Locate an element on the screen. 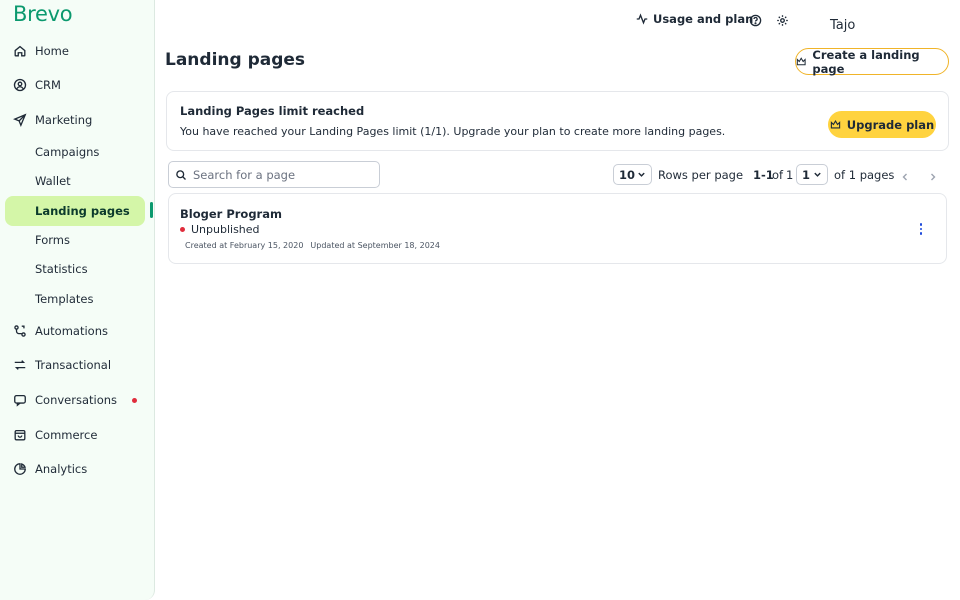 The height and width of the screenshot is (600, 960). sidebar-item-landing-pages: Landing pages is located at coordinates (75, 211).